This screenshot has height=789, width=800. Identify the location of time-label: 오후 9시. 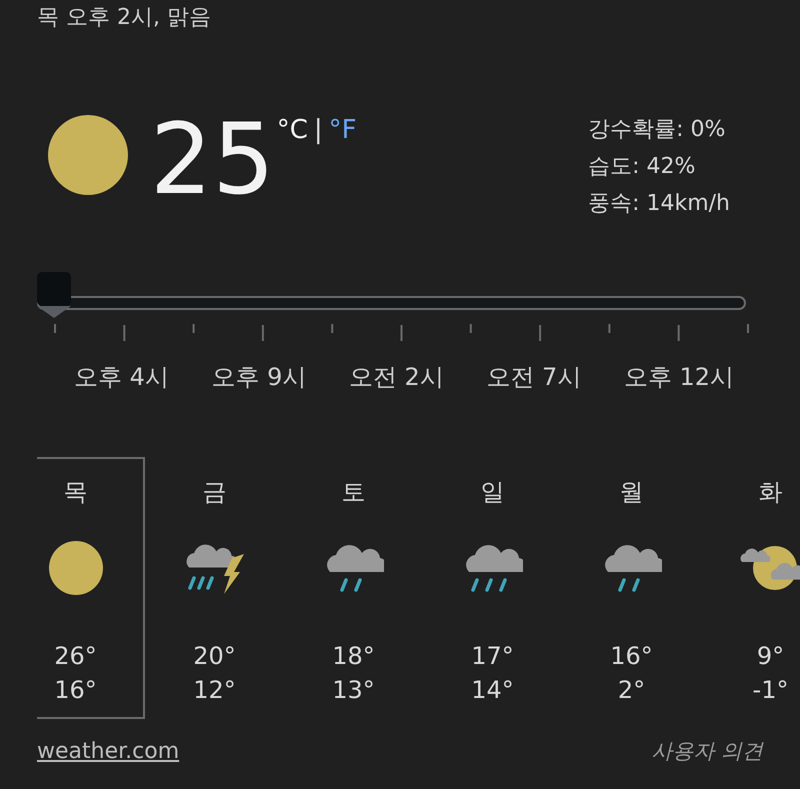
(258, 377).